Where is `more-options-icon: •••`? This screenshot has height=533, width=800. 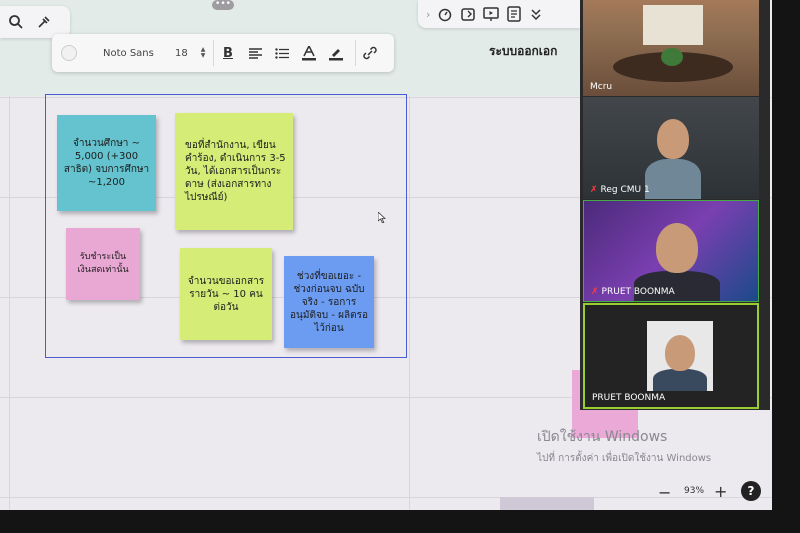 more-options-icon: ••• is located at coordinates (223, 5).